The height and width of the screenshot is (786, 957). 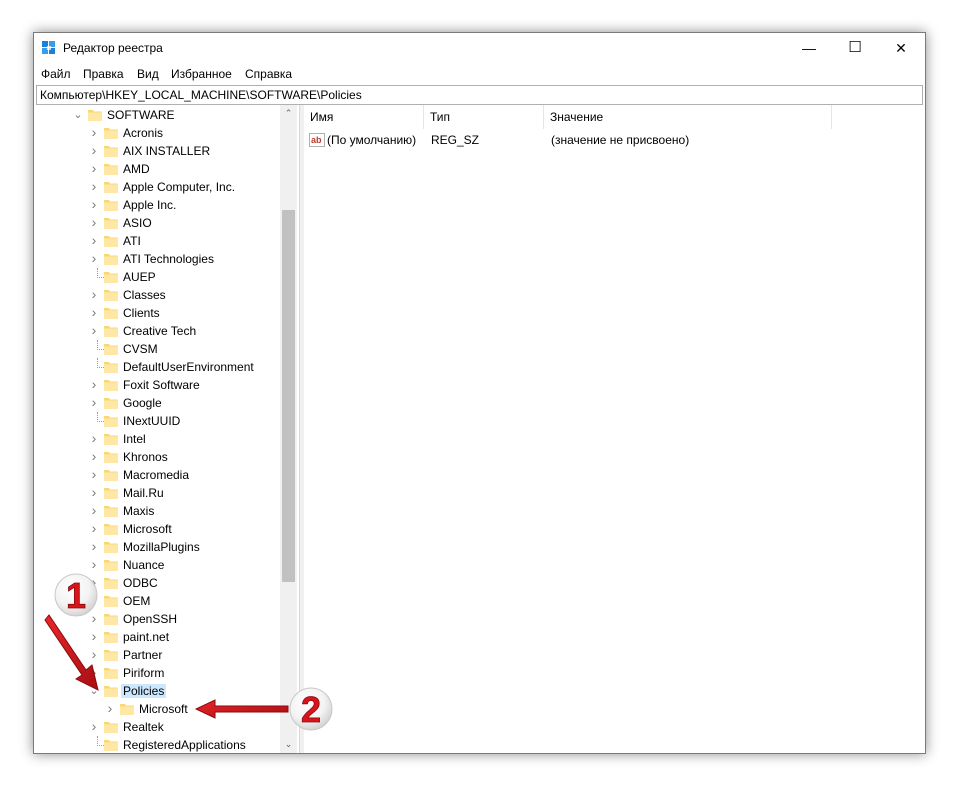 What do you see at coordinates (188, 652) in the screenshot?
I see `annotation-layer: 1 2` at bounding box center [188, 652].